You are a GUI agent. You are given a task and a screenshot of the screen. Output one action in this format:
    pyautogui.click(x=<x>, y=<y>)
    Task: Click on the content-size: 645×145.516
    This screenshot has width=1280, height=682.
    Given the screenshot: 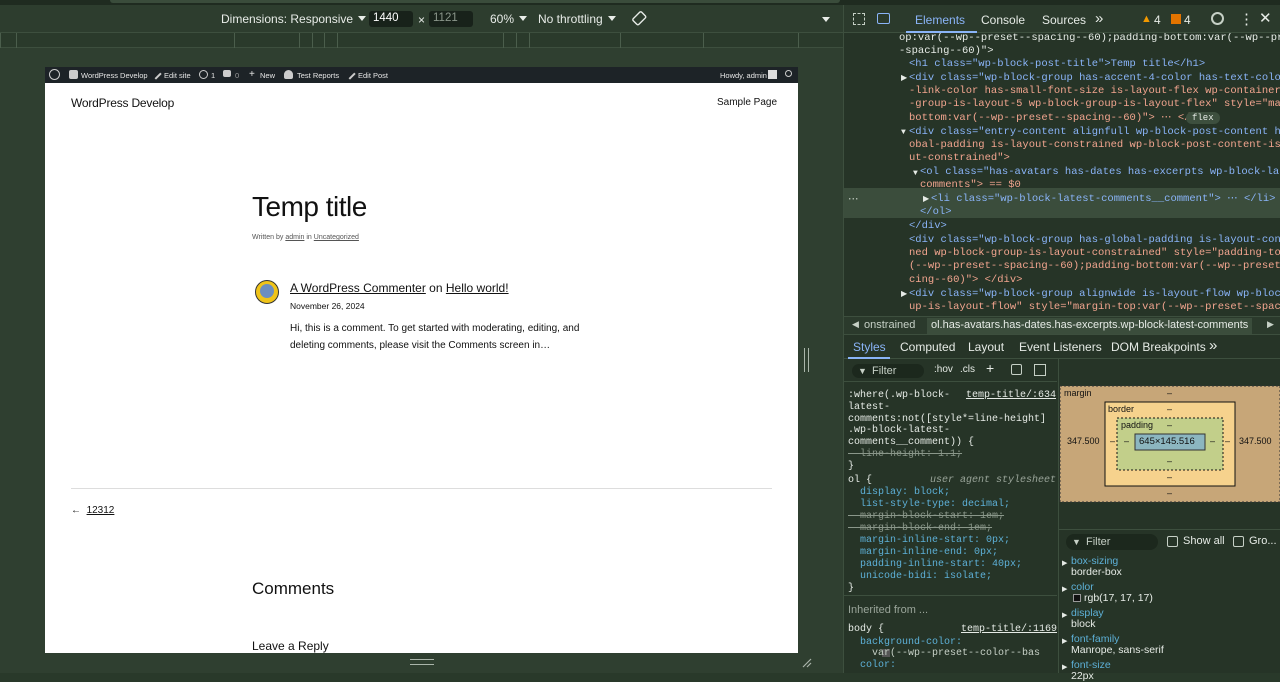 What is the action you would take?
    pyautogui.click(x=1167, y=441)
    